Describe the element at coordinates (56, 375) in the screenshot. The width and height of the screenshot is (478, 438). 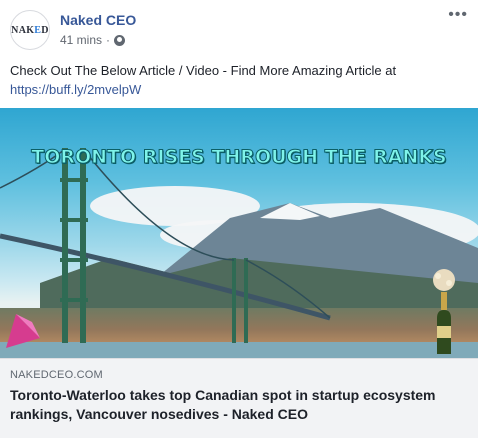
I see `link-domain: NAKEDCEO.COM` at that location.